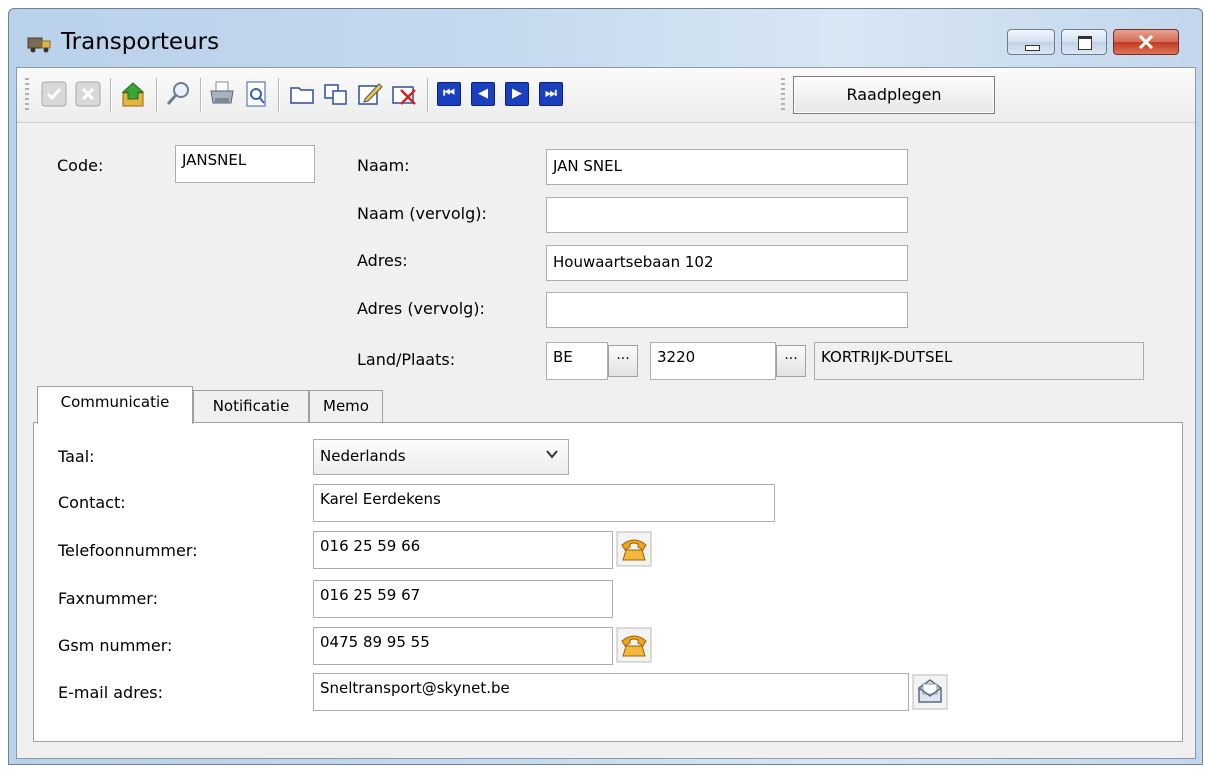  What do you see at coordinates (363, 456) in the screenshot?
I see `taal-selected-value: Nederlands` at bounding box center [363, 456].